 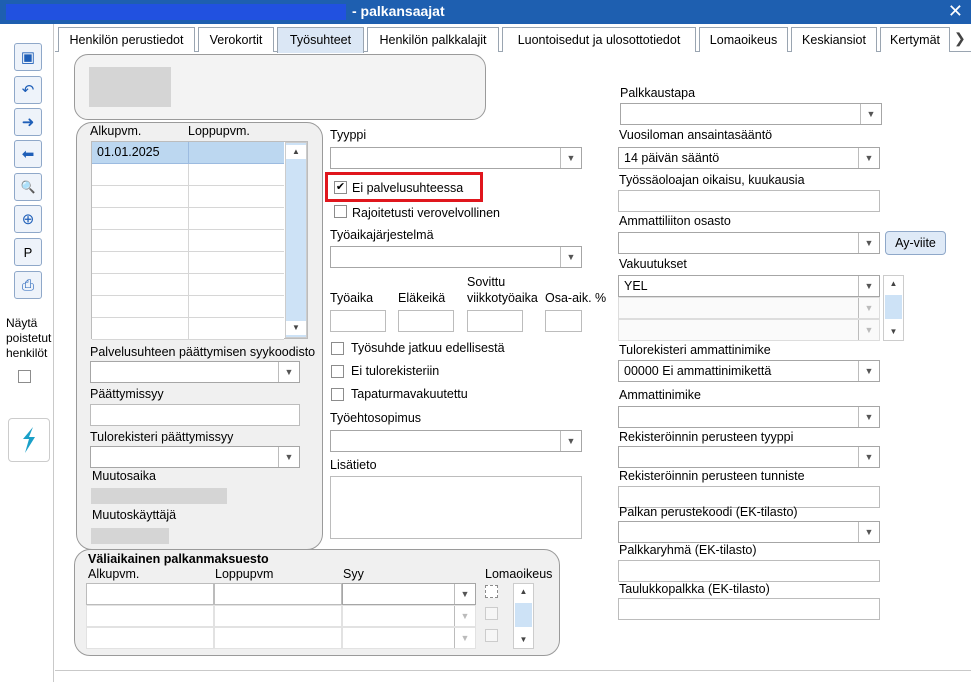 I want to click on job-title-label: Ammattinimike, so click(x=660, y=395).